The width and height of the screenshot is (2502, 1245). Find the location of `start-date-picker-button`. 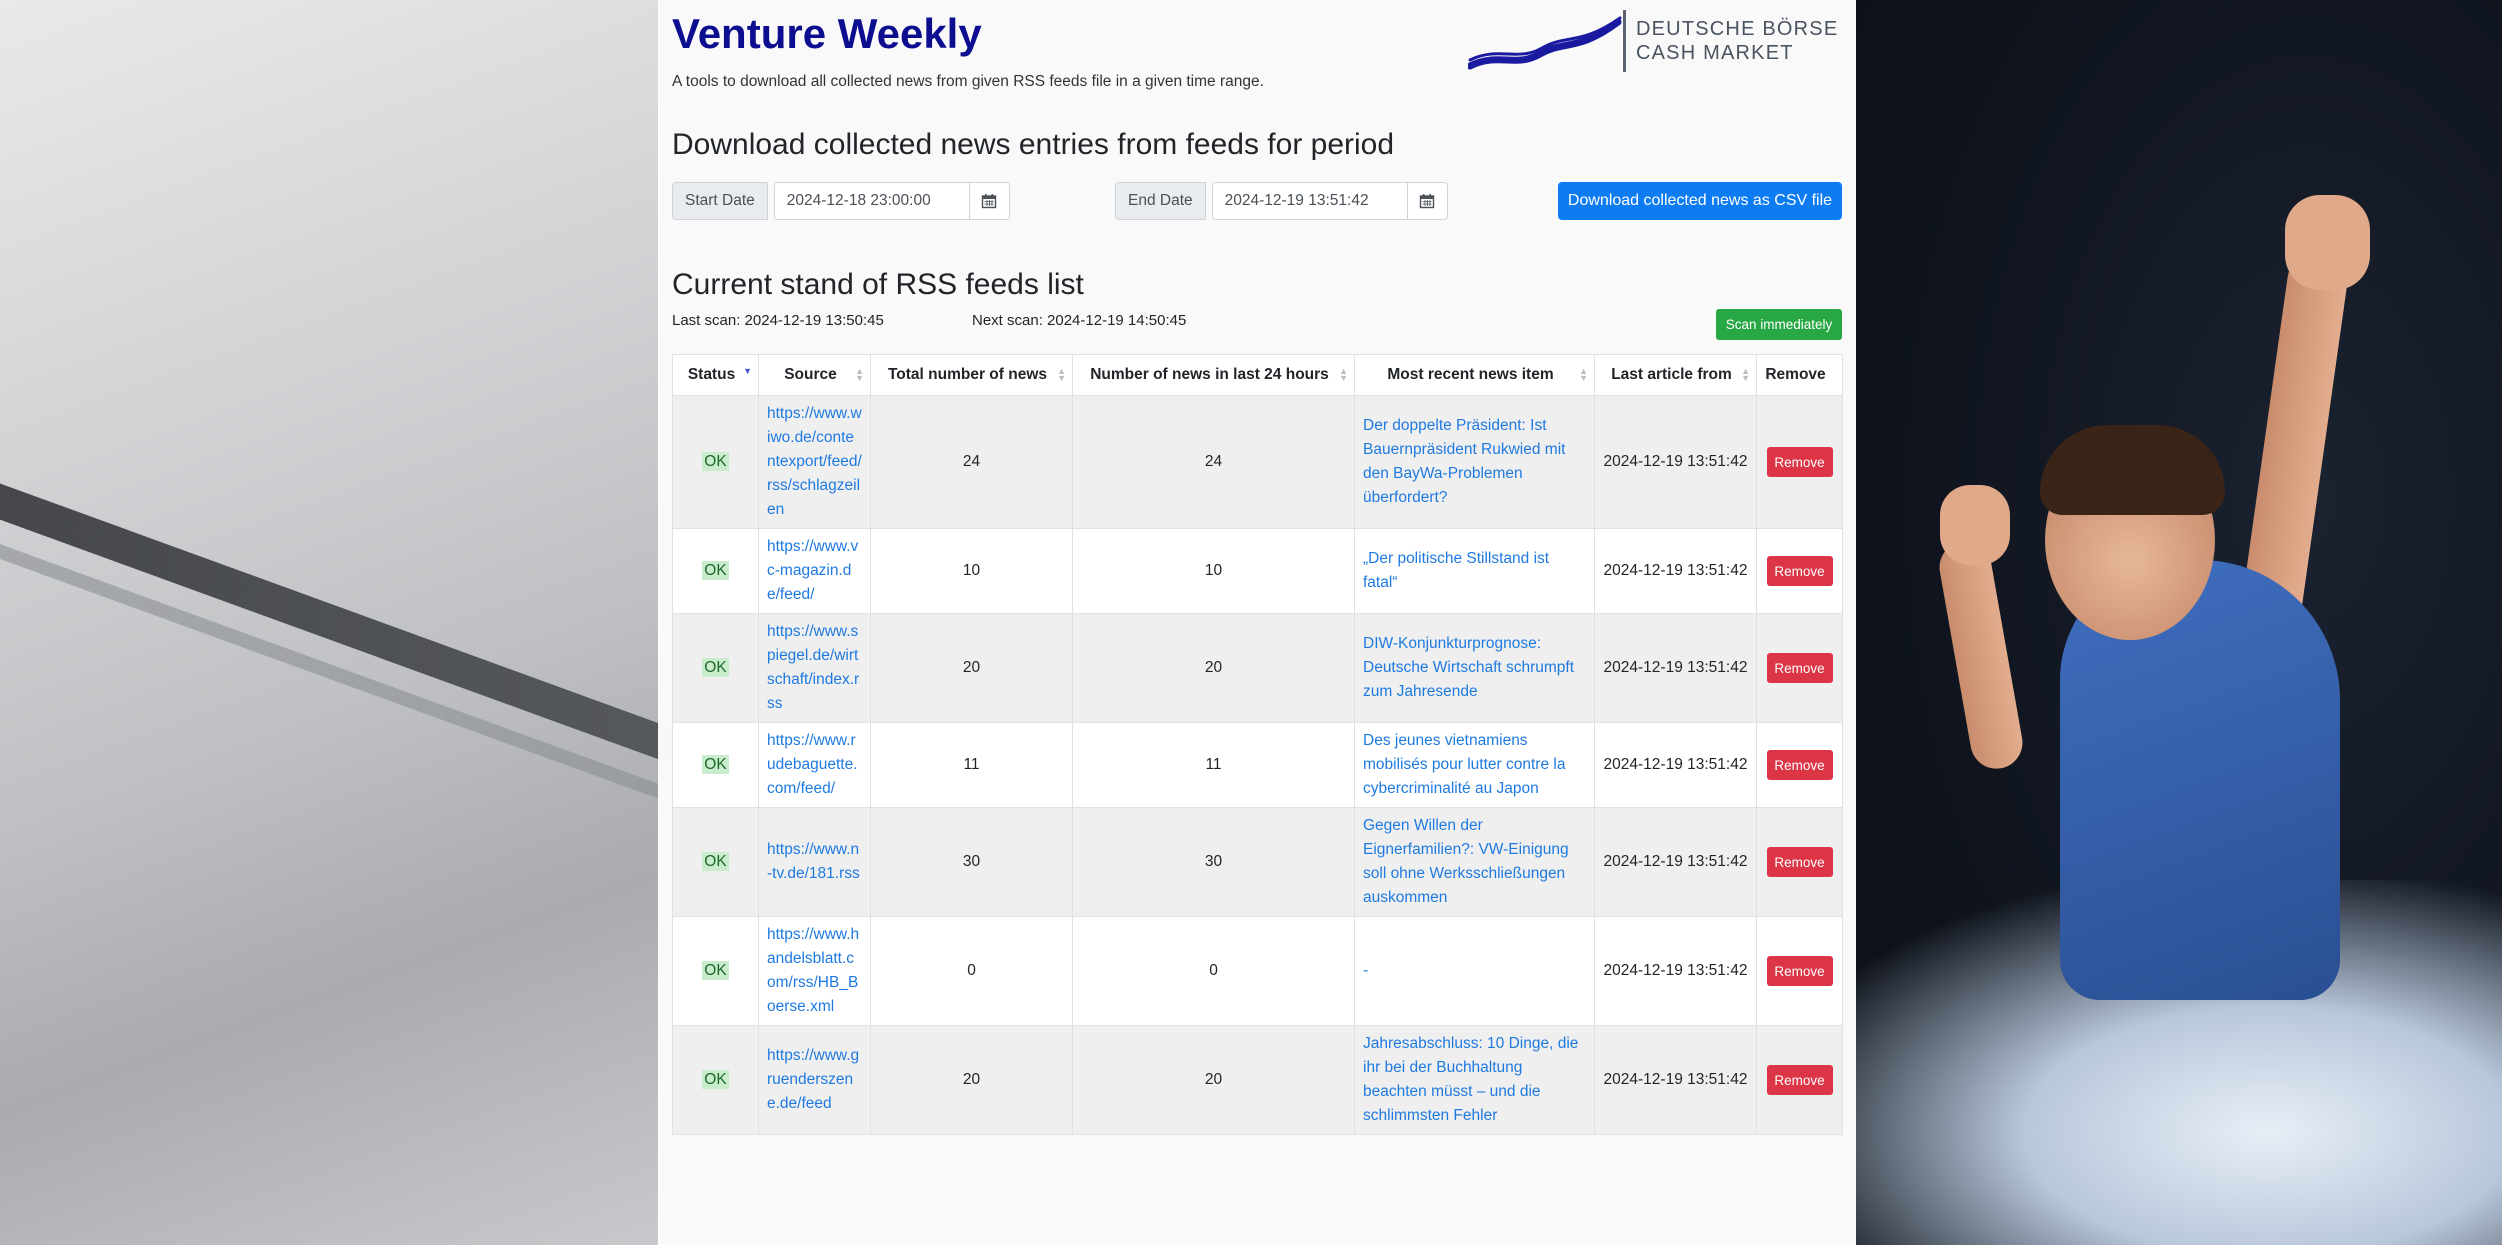

start-date-picker-button is located at coordinates (989, 201).